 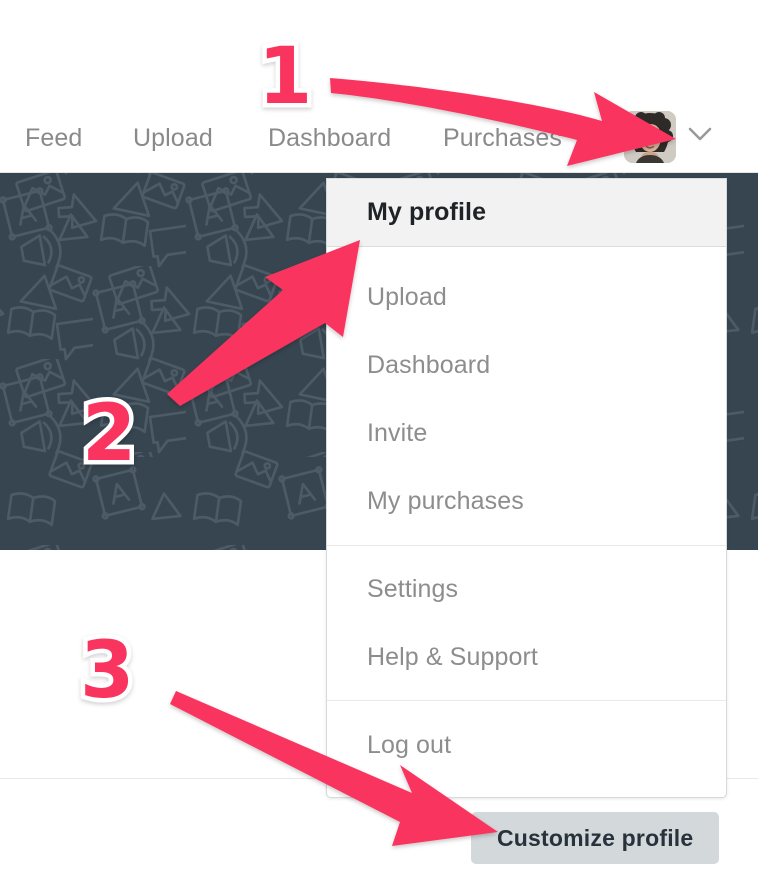 I want to click on annotation-marker-3: 3, so click(x=106, y=671).